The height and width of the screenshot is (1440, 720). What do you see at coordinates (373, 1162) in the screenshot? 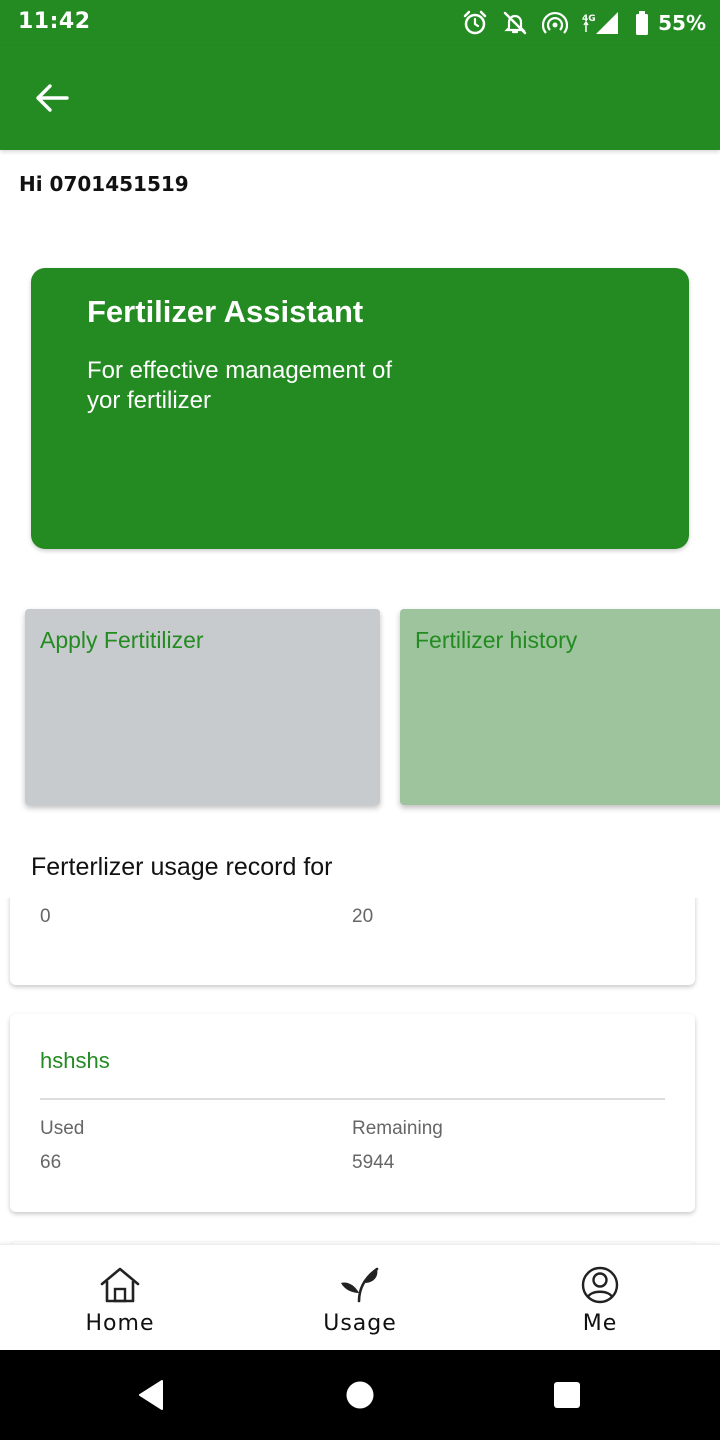
I see `remaining-value: 5944` at bounding box center [373, 1162].